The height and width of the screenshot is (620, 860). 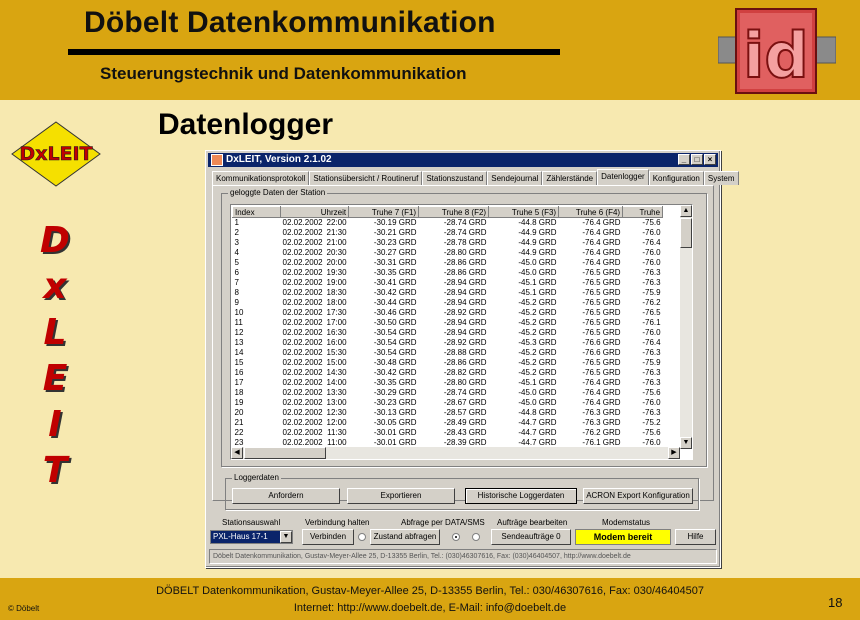 I want to click on tab-konfiguration: Konfiguration, so click(x=676, y=178).